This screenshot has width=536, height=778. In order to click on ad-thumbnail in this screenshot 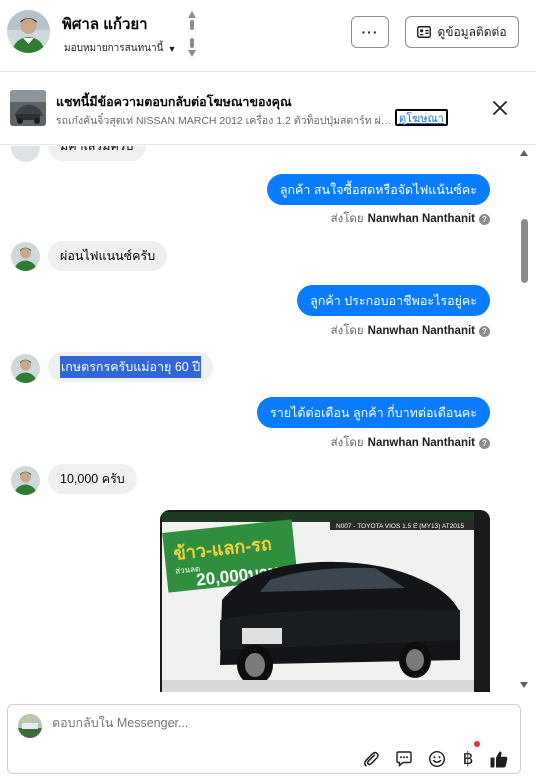, I will do `click(28, 108)`.